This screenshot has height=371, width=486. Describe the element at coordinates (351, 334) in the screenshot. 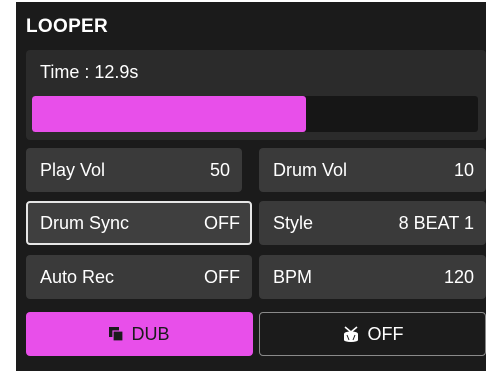

I see `drum-icon` at that location.